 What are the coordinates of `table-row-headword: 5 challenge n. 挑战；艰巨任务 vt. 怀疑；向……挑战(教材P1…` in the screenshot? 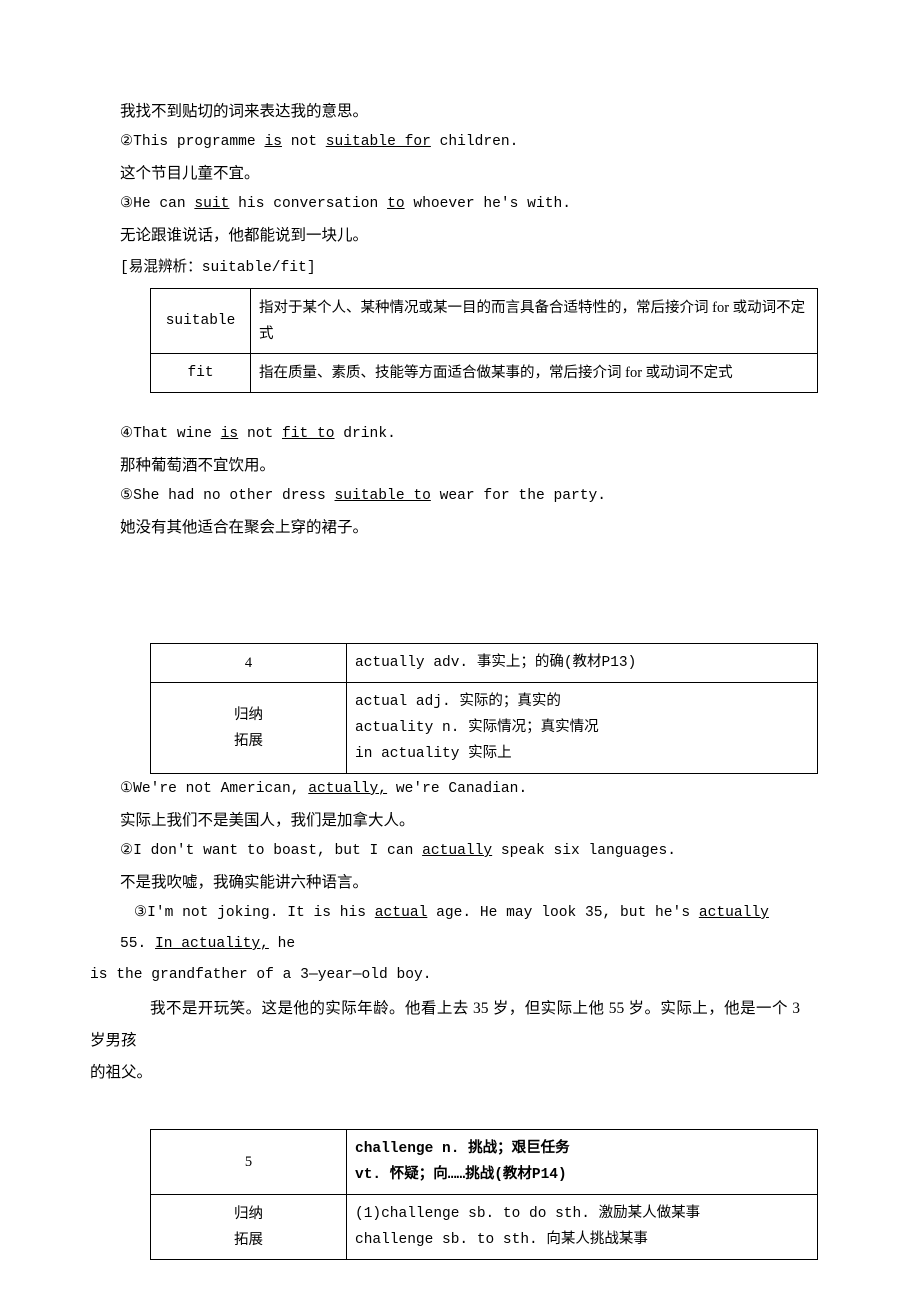 It's located at (484, 1162).